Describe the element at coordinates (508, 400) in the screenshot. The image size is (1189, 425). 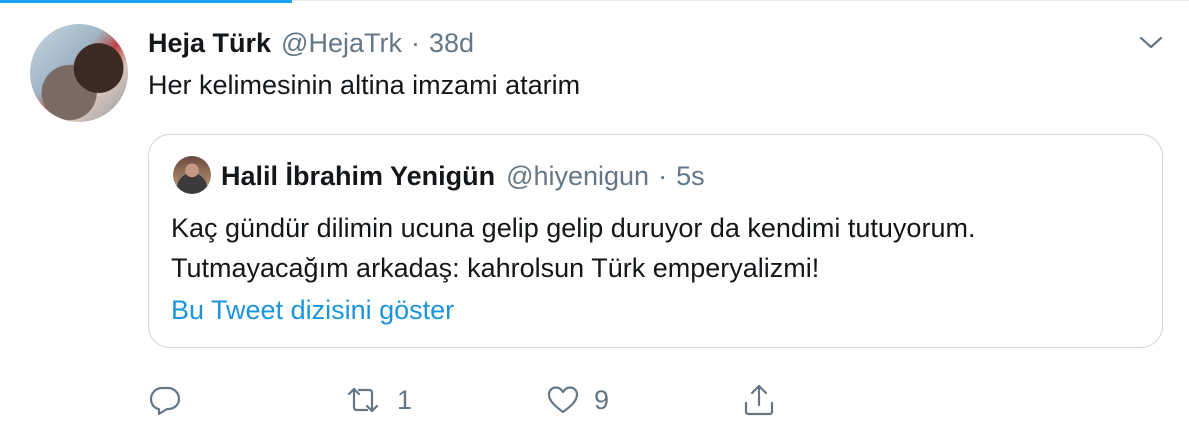
I see `tweet-actions: 1 9` at that location.